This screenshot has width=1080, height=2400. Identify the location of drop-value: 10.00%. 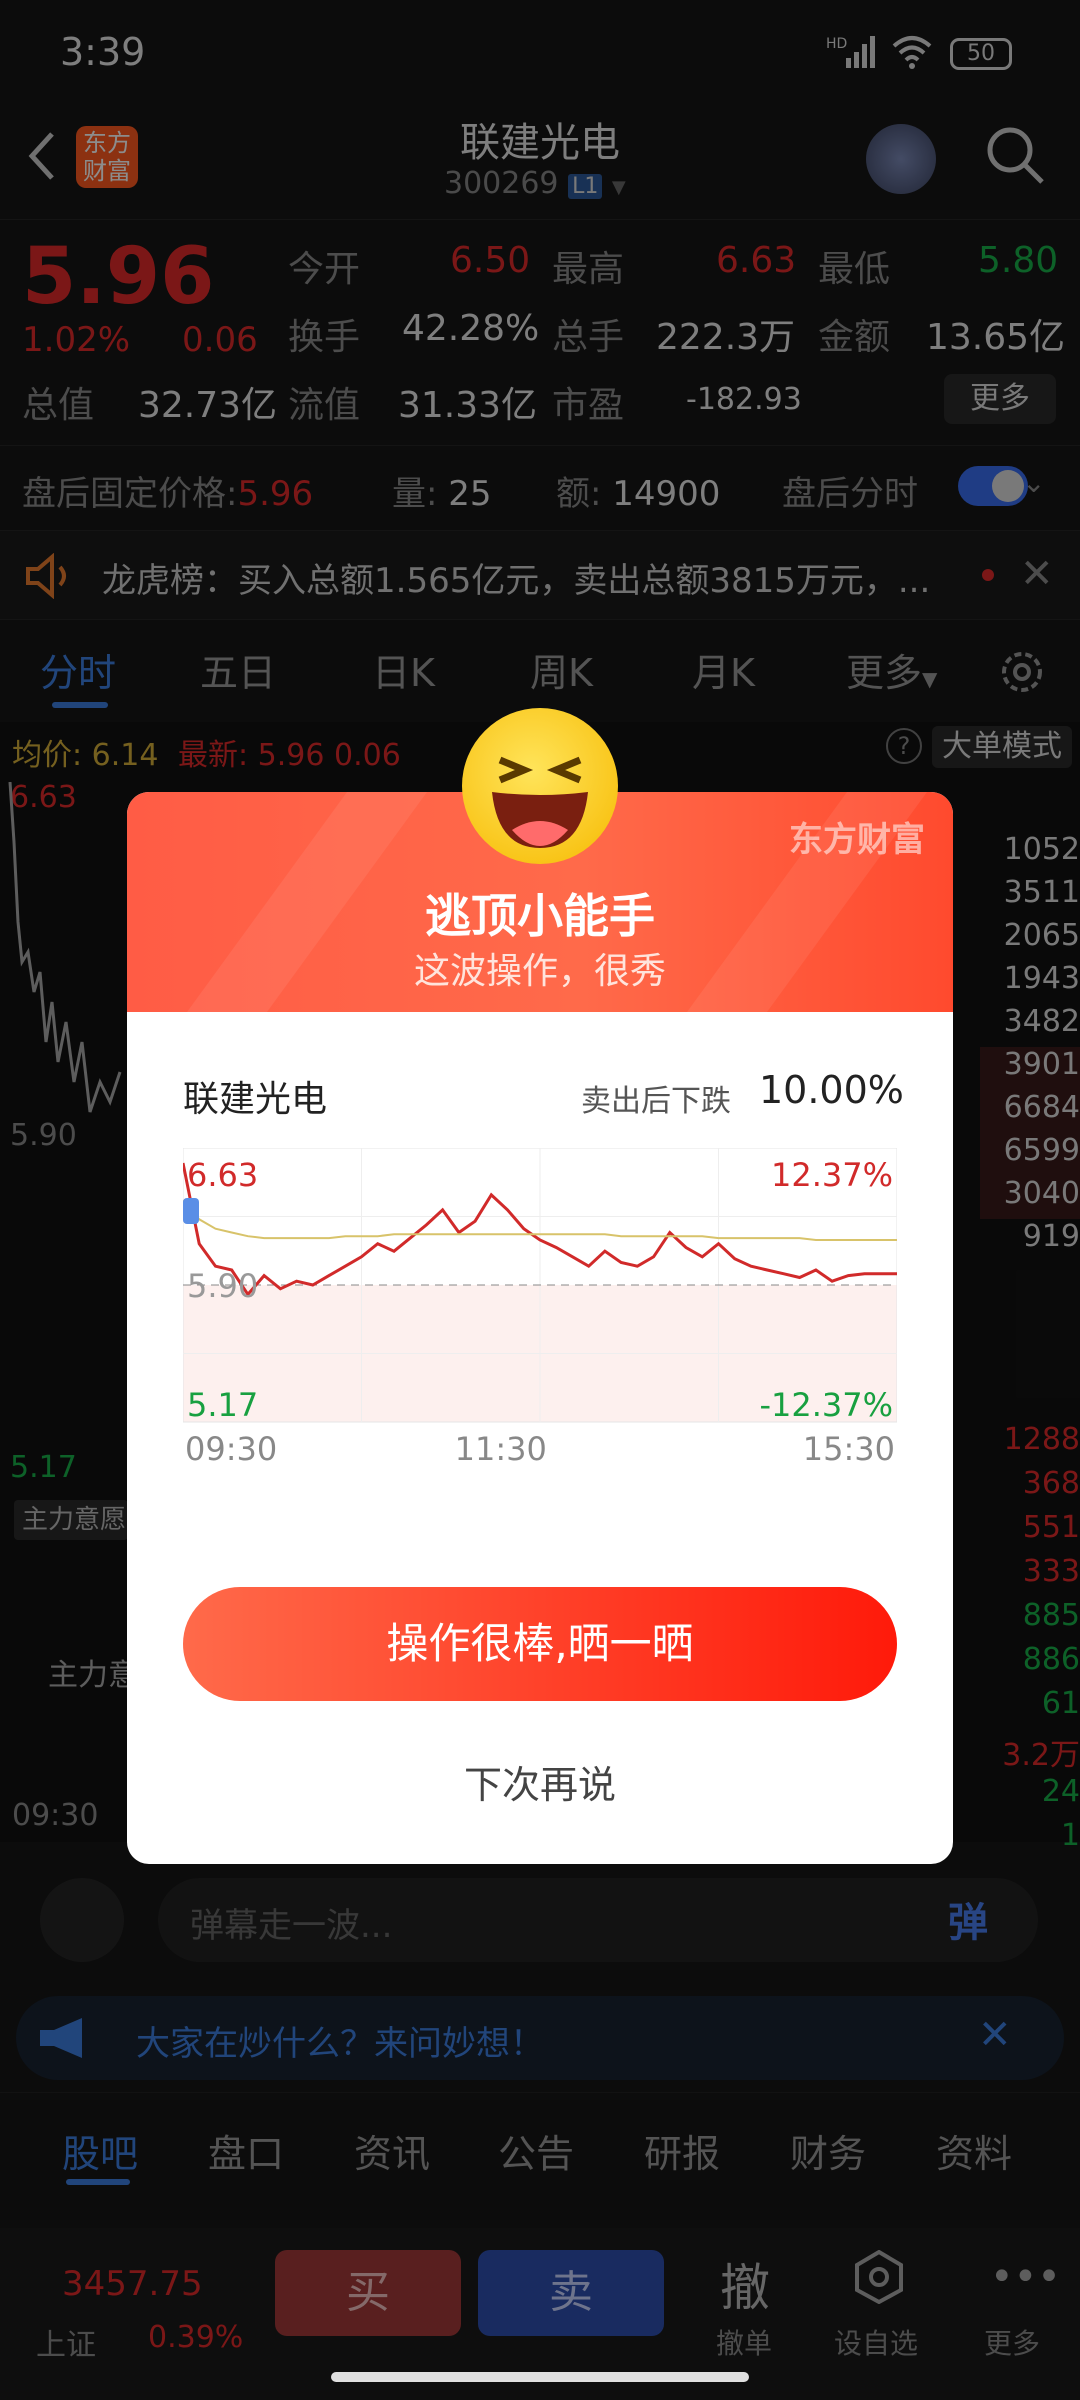
(831, 1090).